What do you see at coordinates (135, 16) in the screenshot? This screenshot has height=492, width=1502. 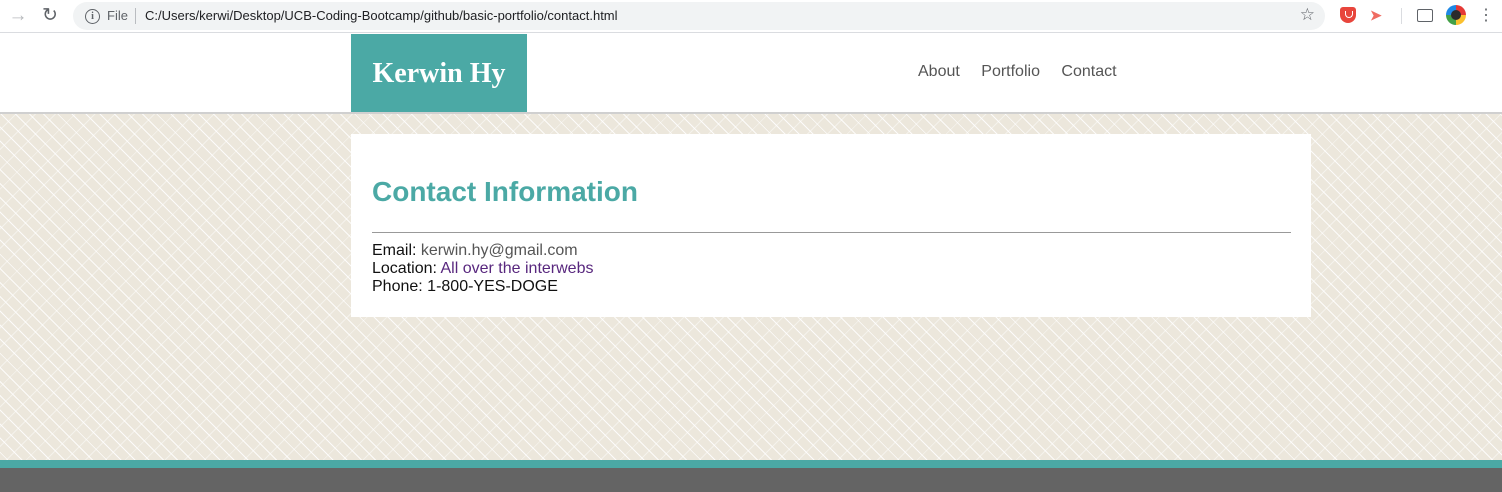 I see `address-divider` at bounding box center [135, 16].